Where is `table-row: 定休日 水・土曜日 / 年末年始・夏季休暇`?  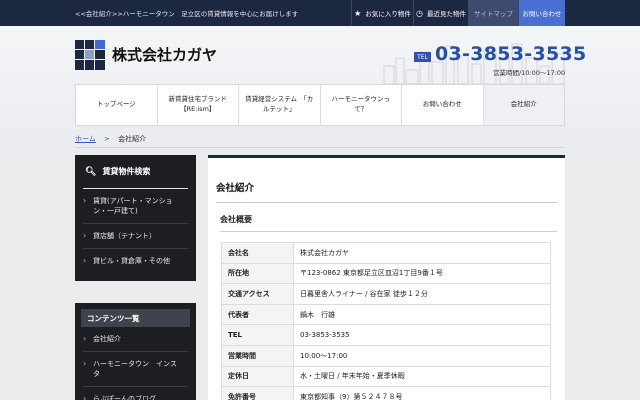 table-row: 定休日 水・土曜日 / 年末年始・夏季休暇 is located at coordinates (386, 376).